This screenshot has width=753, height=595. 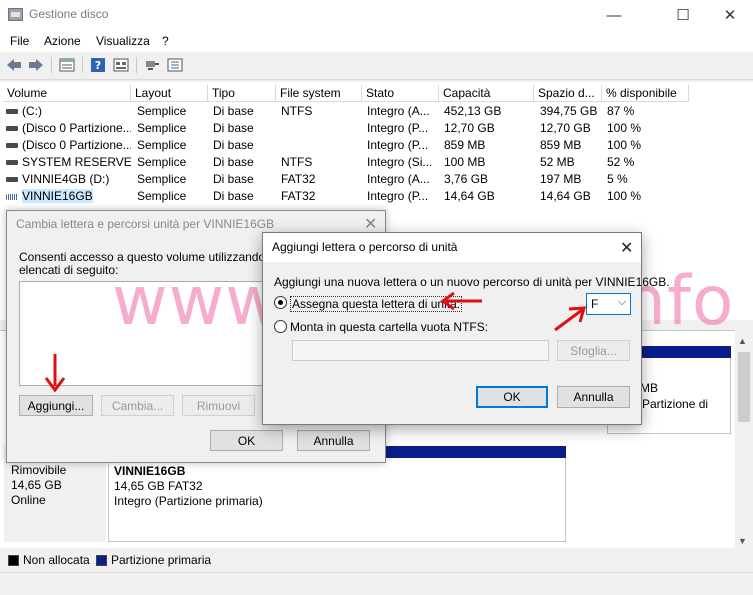 I want to click on title-bar, so click(x=376, y=15).